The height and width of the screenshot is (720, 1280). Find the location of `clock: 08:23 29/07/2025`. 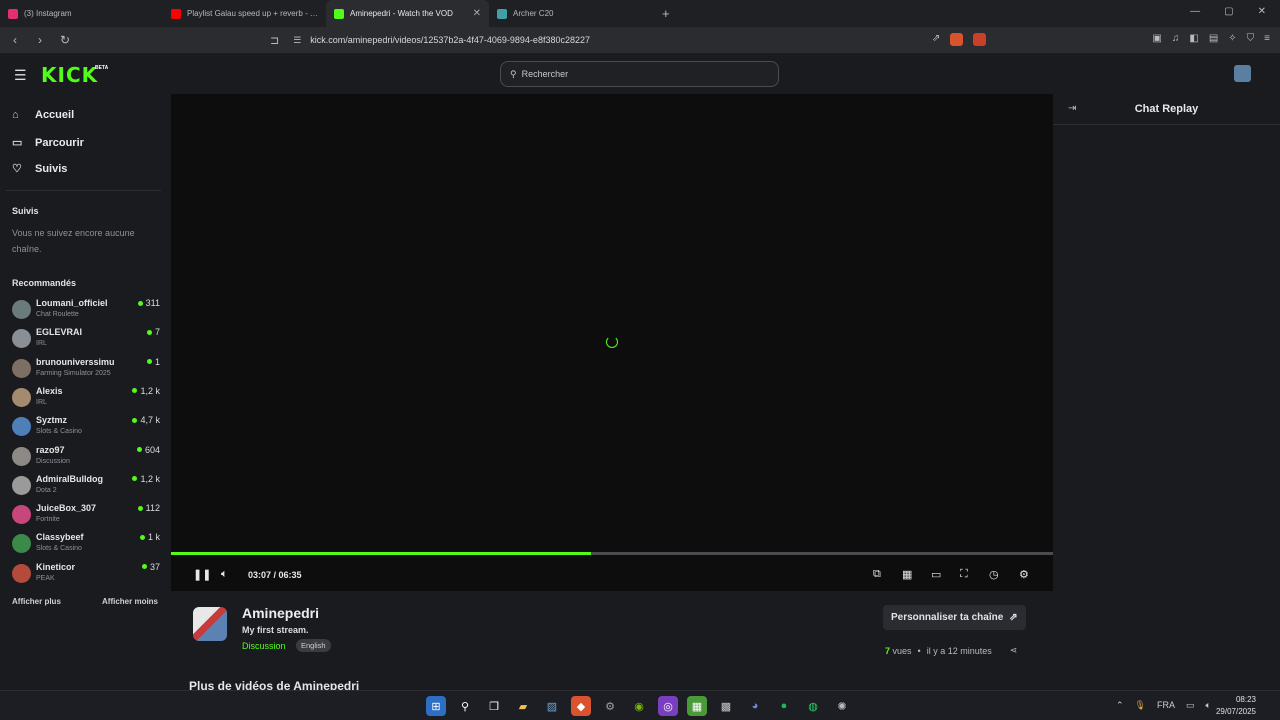

clock: 08:23 29/07/2025 is located at coordinates (1236, 706).